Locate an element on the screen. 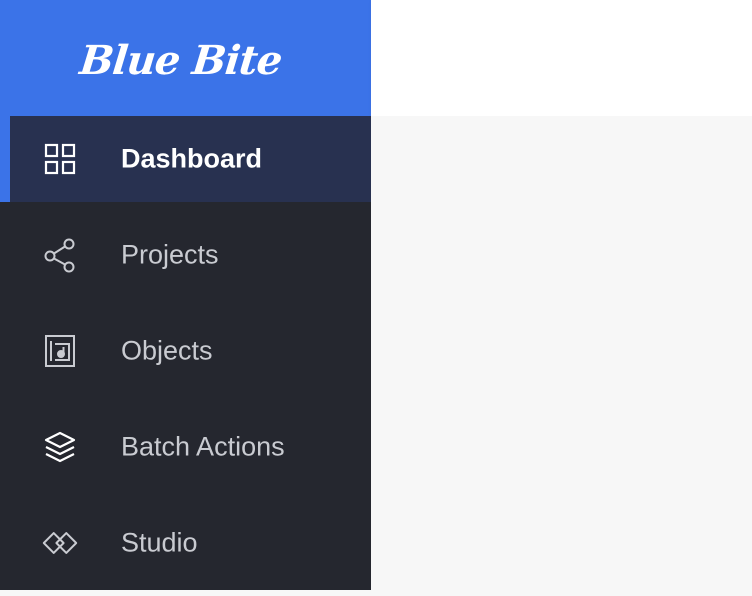  sidebar-item-label: Batch Actions is located at coordinates (203, 446).